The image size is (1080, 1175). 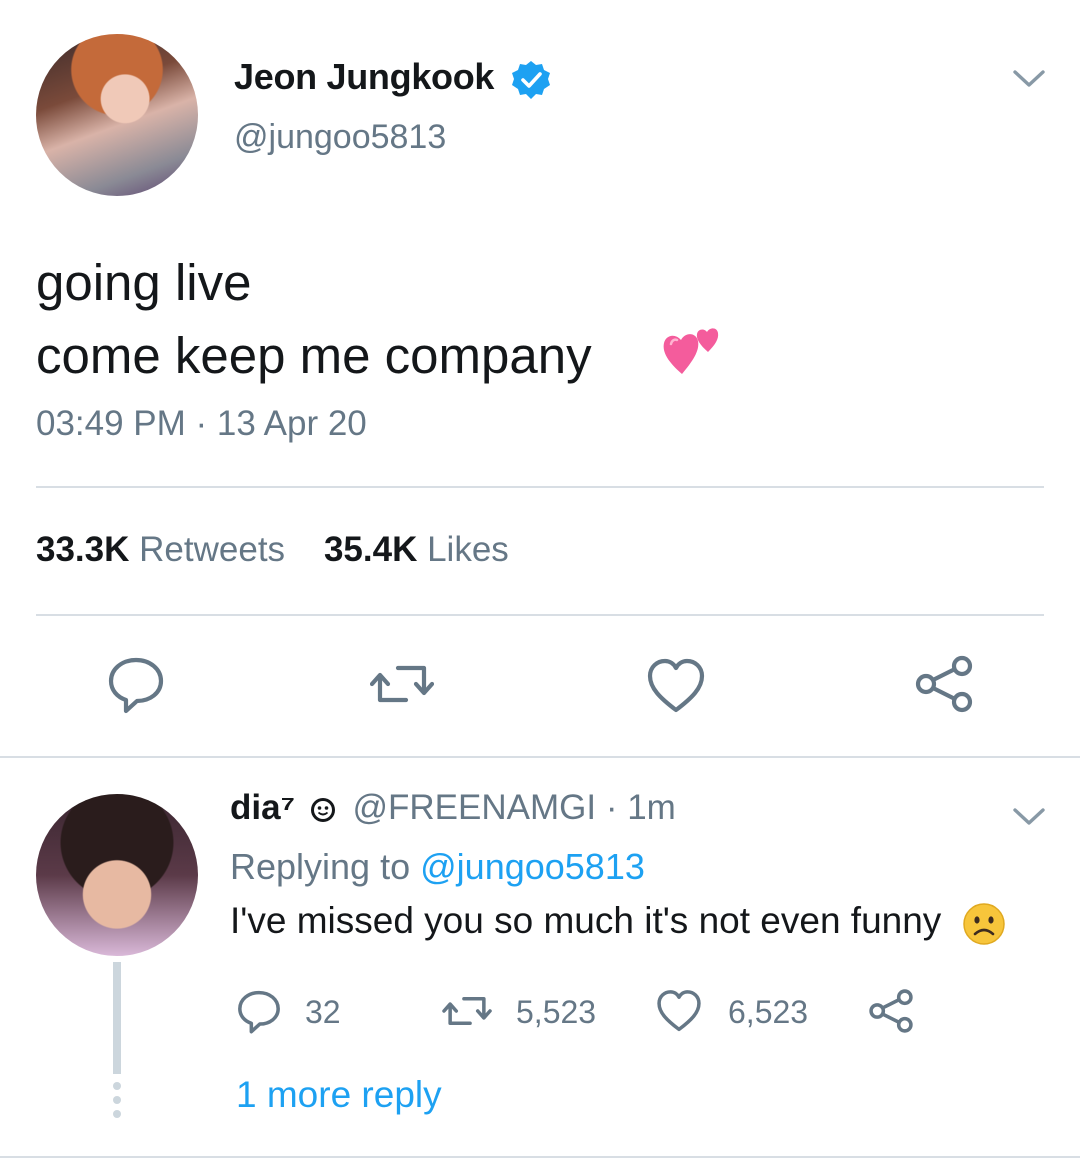 What do you see at coordinates (323, 810) in the screenshot?
I see `face-emoji-icon` at bounding box center [323, 810].